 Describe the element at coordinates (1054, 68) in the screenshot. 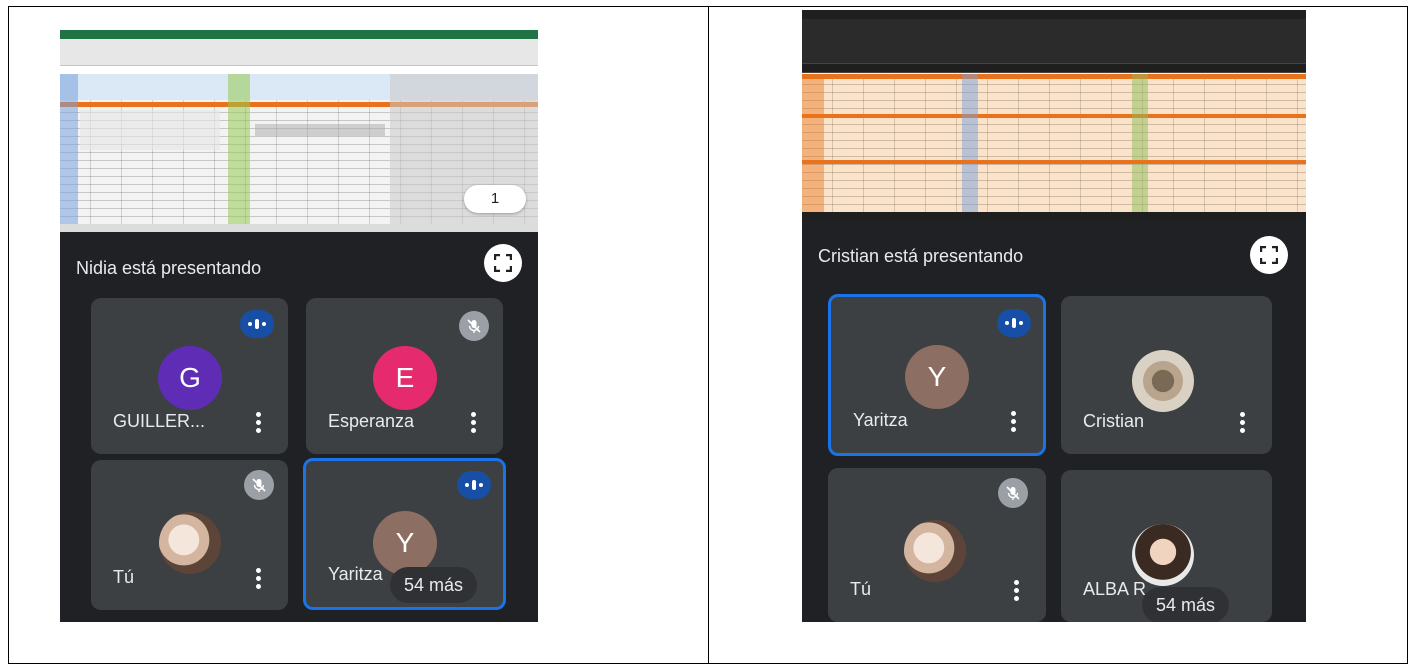

I see `excel-formula-bar` at that location.